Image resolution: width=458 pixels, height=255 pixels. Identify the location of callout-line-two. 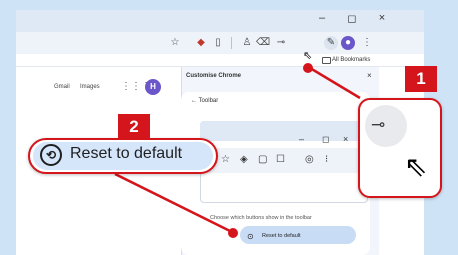
(173, 203).